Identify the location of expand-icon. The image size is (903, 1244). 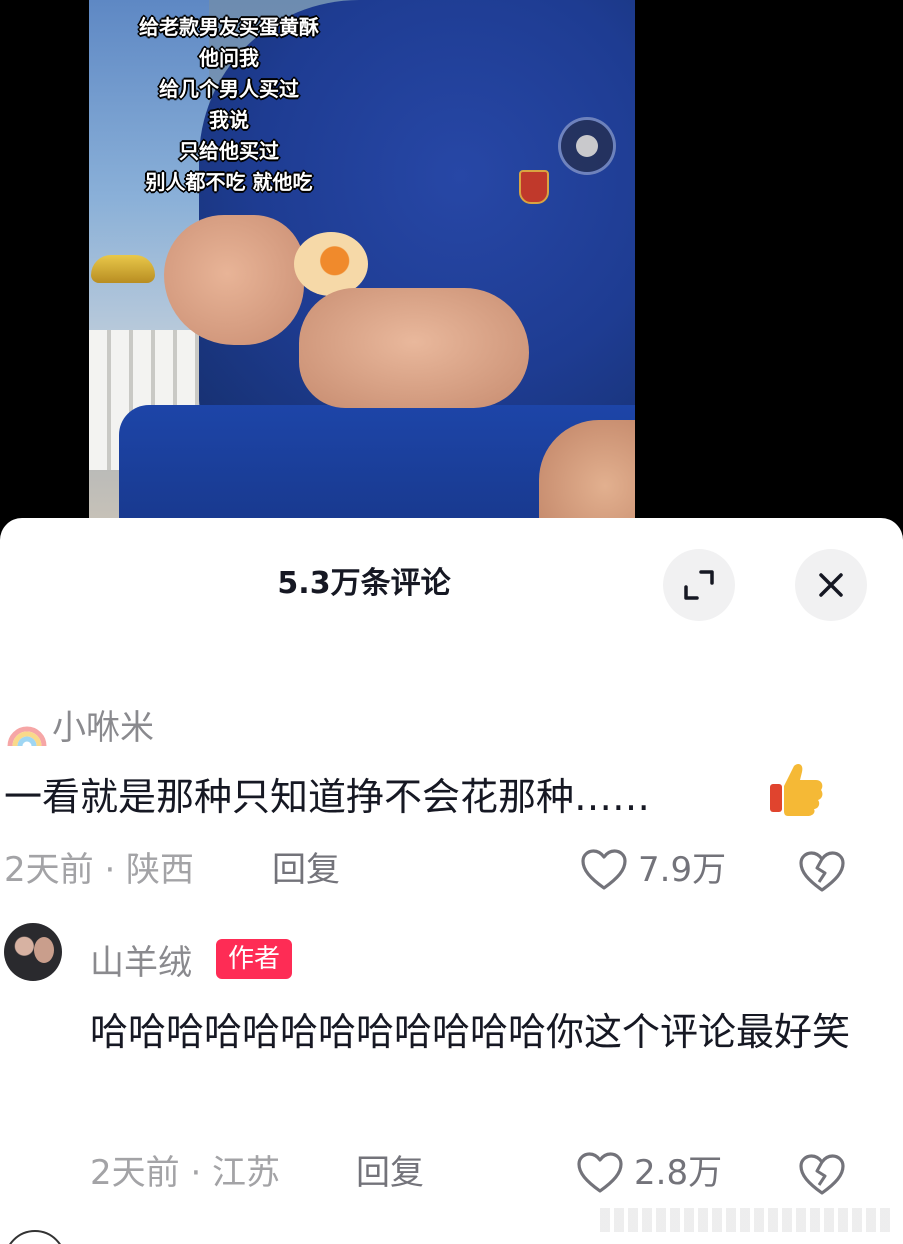
(699, 585).